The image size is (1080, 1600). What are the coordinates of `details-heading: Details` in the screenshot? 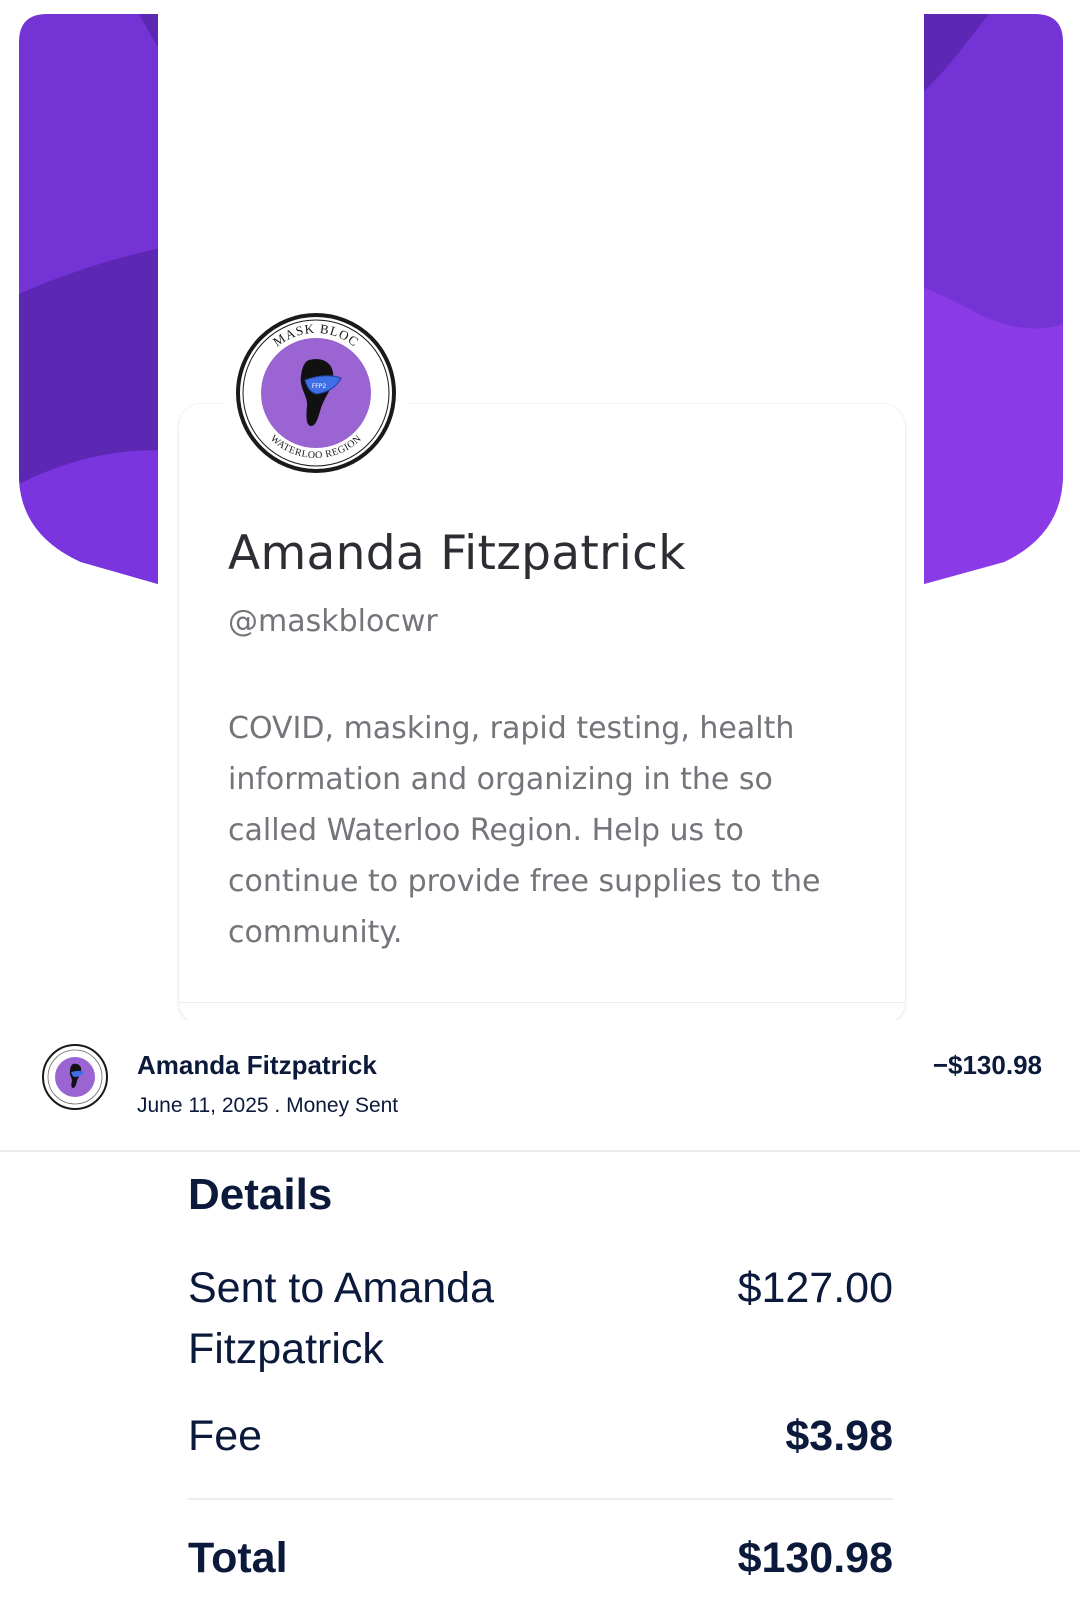 It's located at (260, 1194).